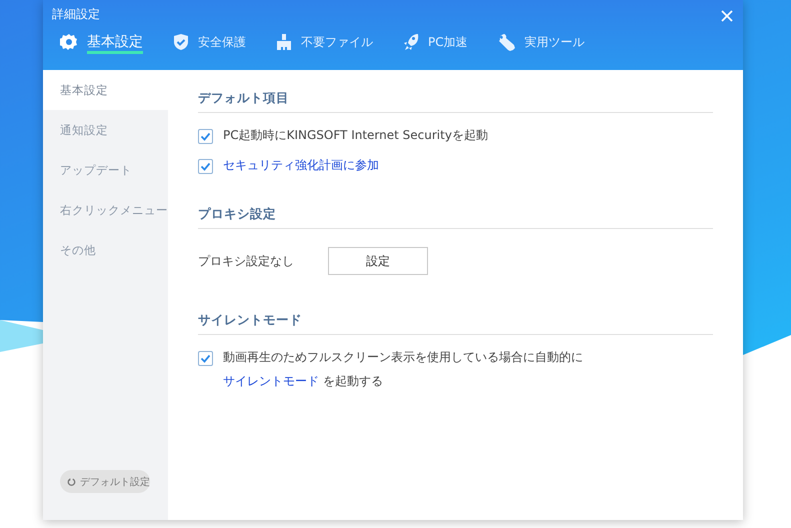  What do you see at coordinates (403, 357) in the screenshot?
I see `option-label: 動画再生のためフルスクリーン表示を使用している場合に自動的に` at bounding box center [403, 357].